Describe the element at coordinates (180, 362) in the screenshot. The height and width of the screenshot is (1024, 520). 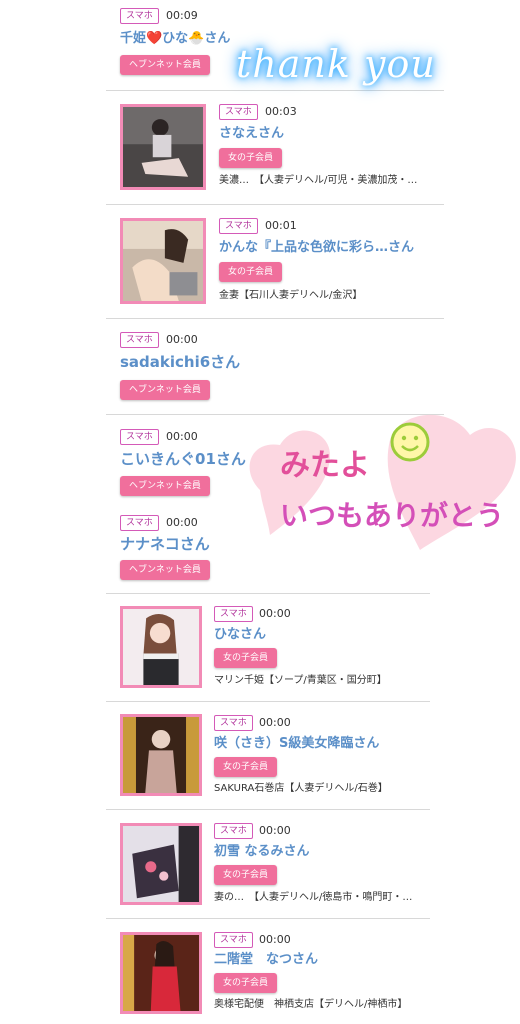
I see `visitor-name: sadakichi6さん` at that location.